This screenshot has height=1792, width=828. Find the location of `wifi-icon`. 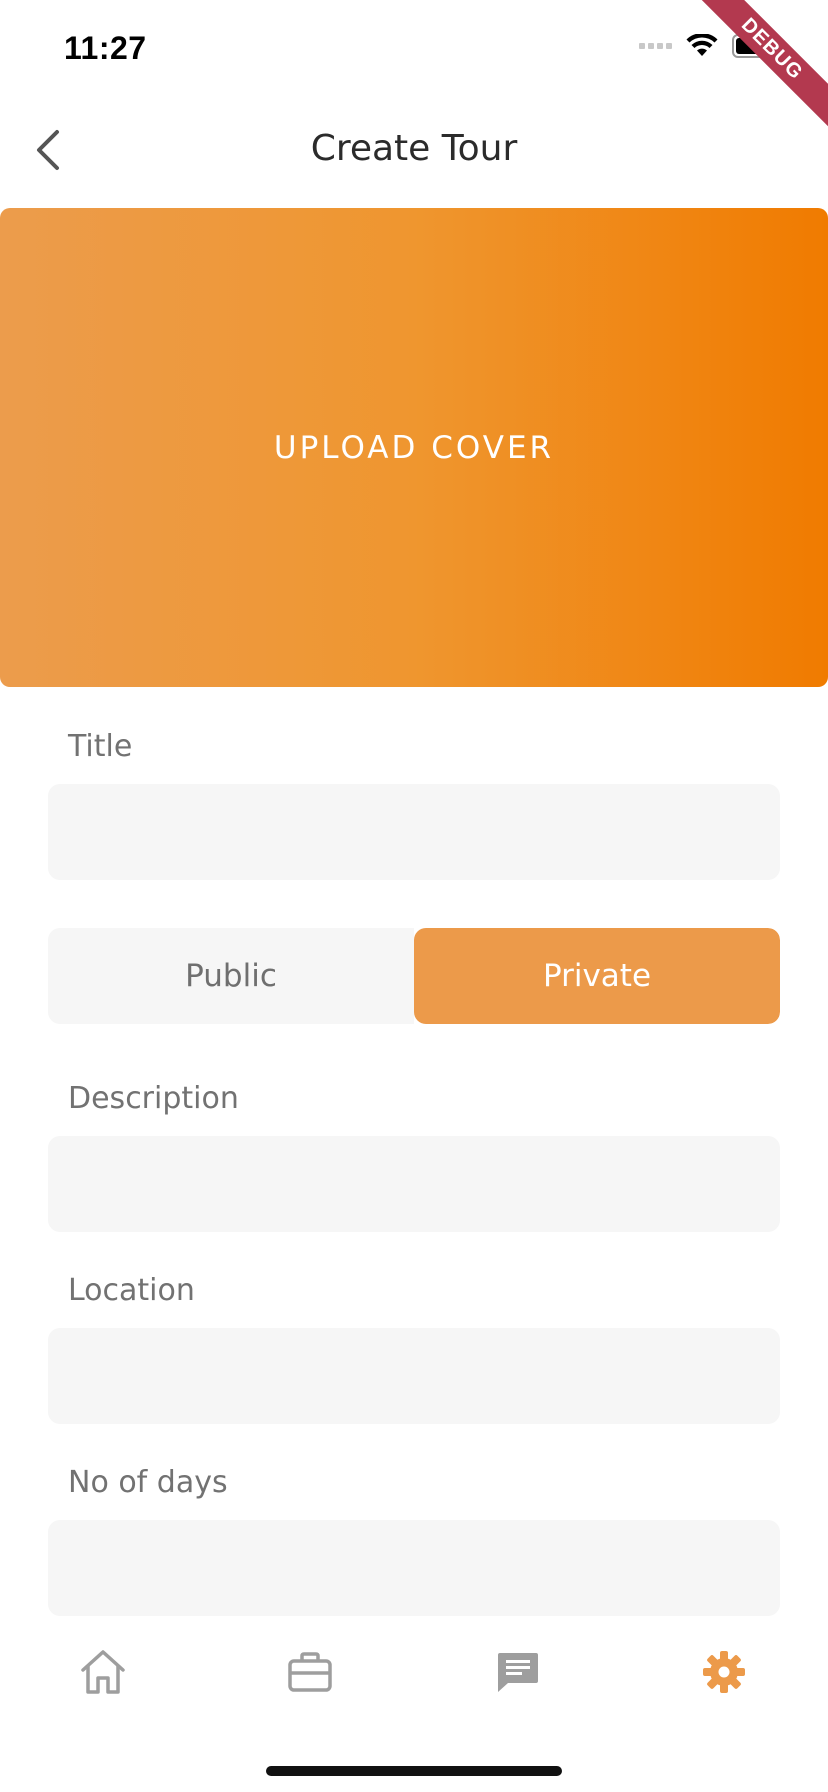

wifi-icon is located at coordinates (702, 46).